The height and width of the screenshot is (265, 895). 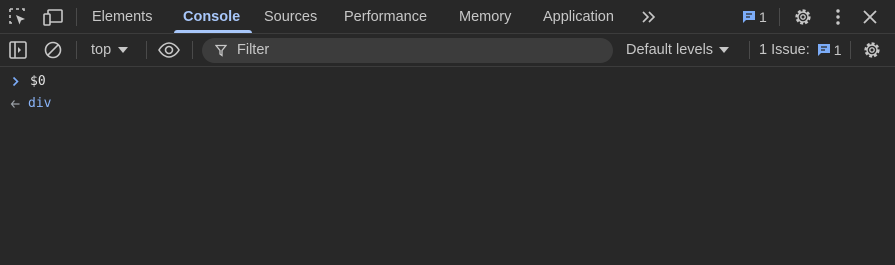 What do you see at coordinates (169, 50) in the screenshot?
I see `live-expression-eye-icon` at bounding box center [169, 50].